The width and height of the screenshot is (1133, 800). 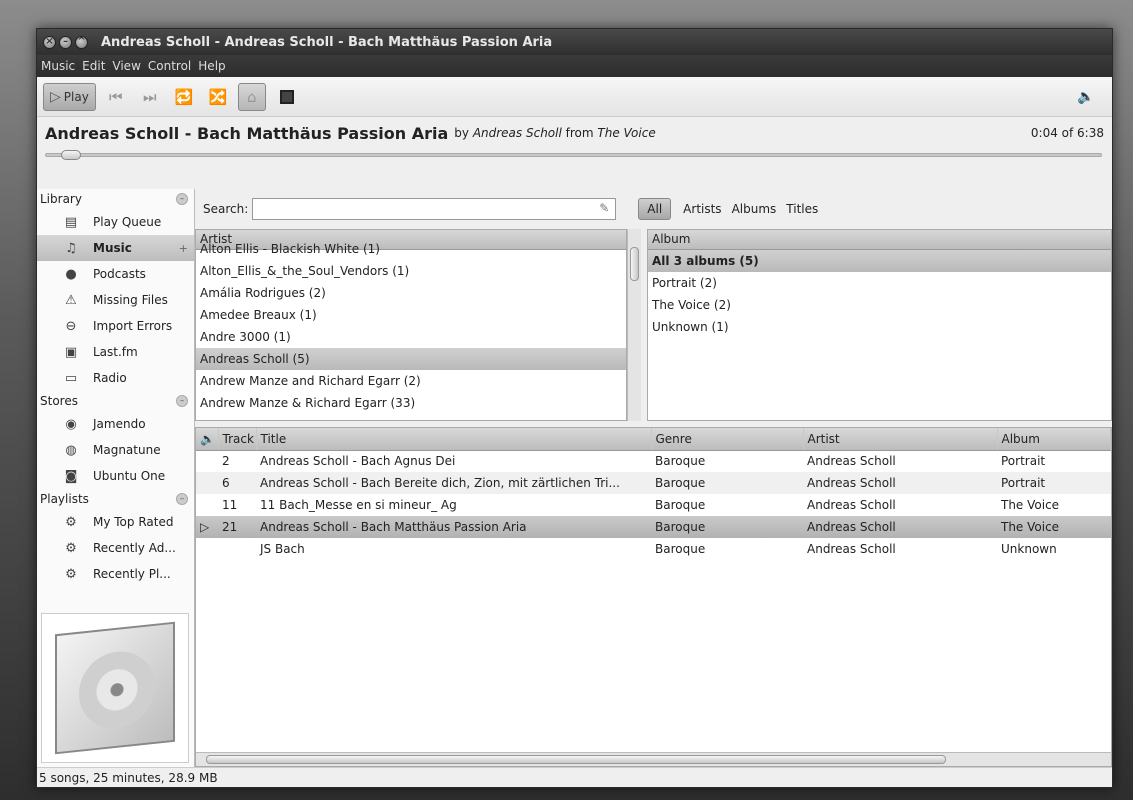 What do you see at coordinates (900, 483) in the screenshot?
I see `artist-cell: Andreas Scholl` at bounding box center [900, 483].